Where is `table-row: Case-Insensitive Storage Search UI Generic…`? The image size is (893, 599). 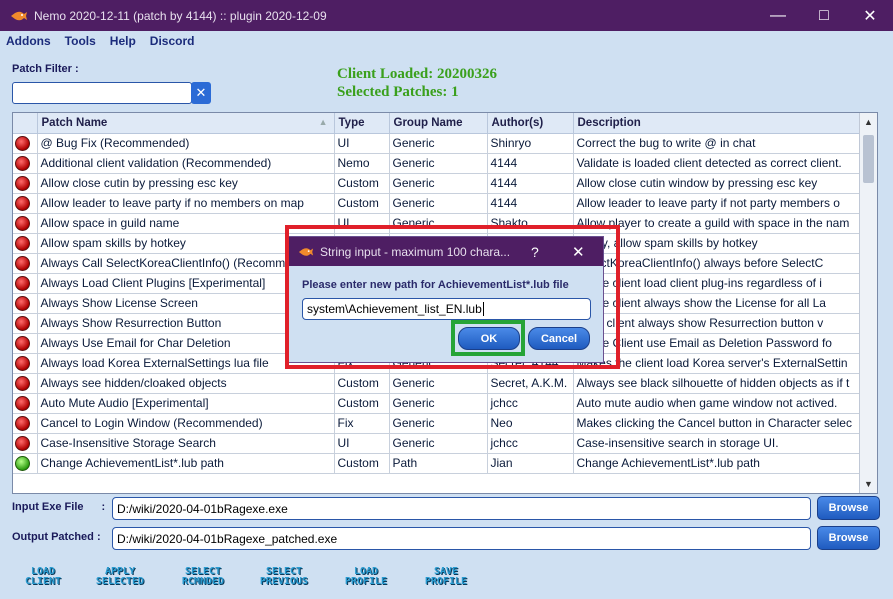
table-row: Case-Insensitive Storage Search UI Generic… is located at coordinates (437, 443).